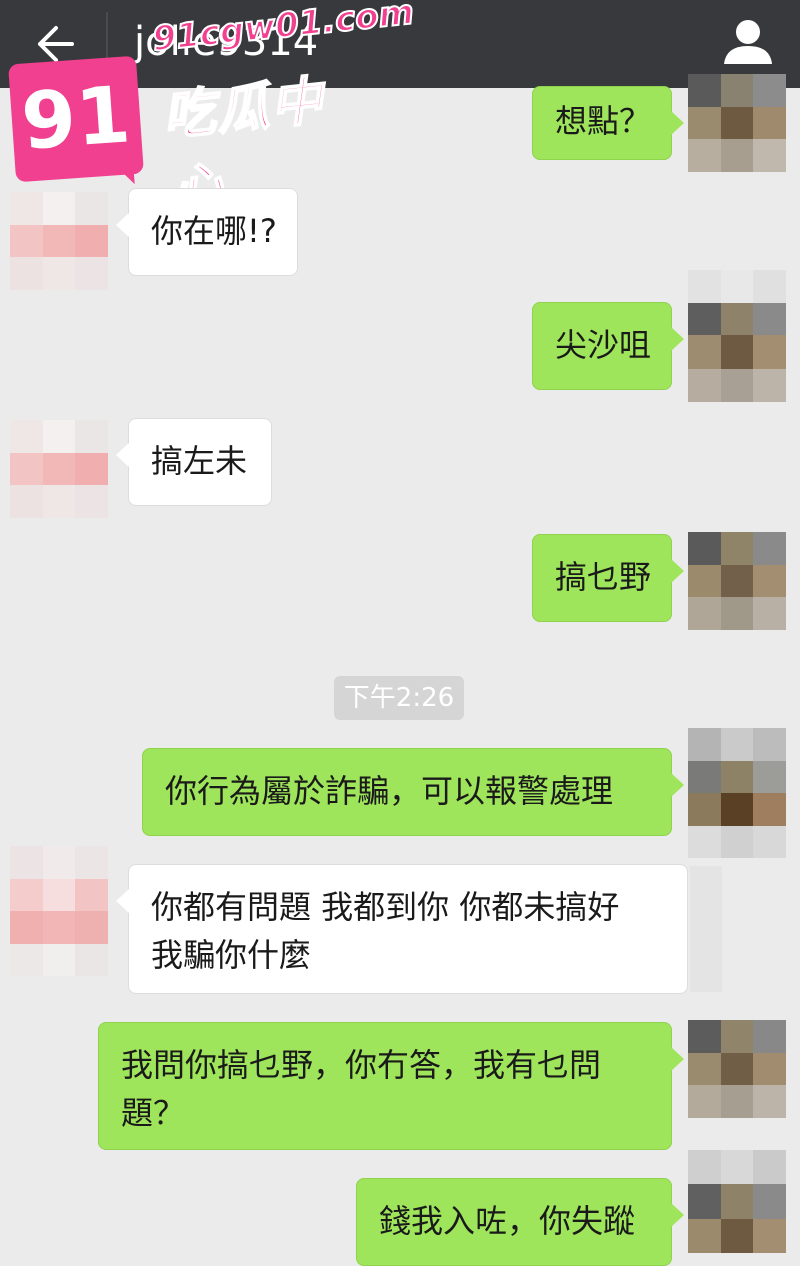 The width and height of the screenshot is (800, 1266). I want to click on arrow-left-icon, so click(56, 44).